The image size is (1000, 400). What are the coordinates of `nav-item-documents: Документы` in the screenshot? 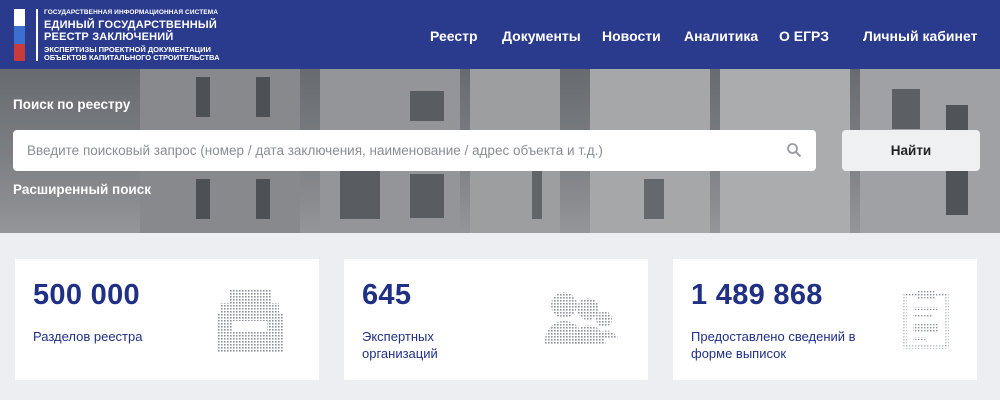 It's located at (541, 36).